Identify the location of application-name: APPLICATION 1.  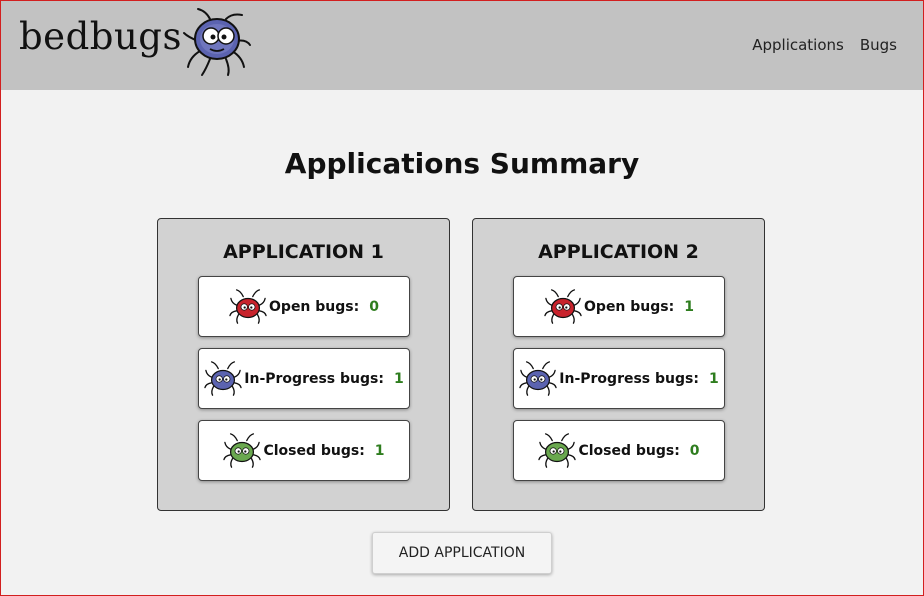
(303, 252).